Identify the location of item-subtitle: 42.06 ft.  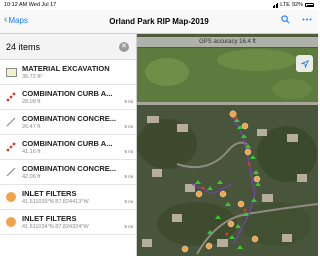
(31, 177).